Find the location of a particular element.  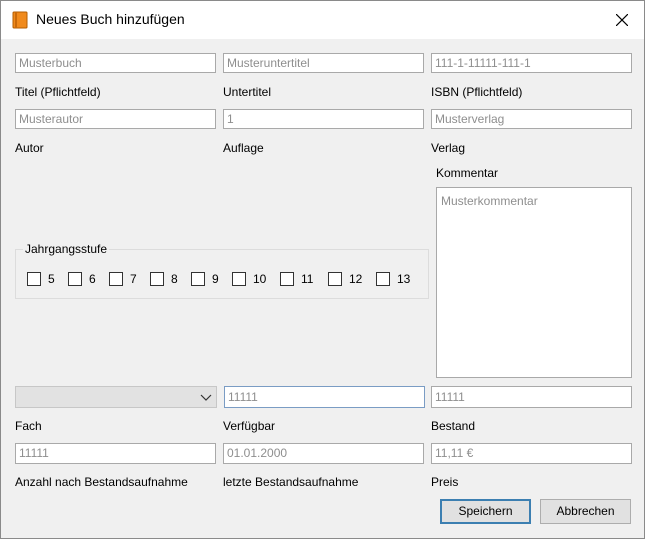

checkbox-label-12: 12 is located at coordinates (356, 279).